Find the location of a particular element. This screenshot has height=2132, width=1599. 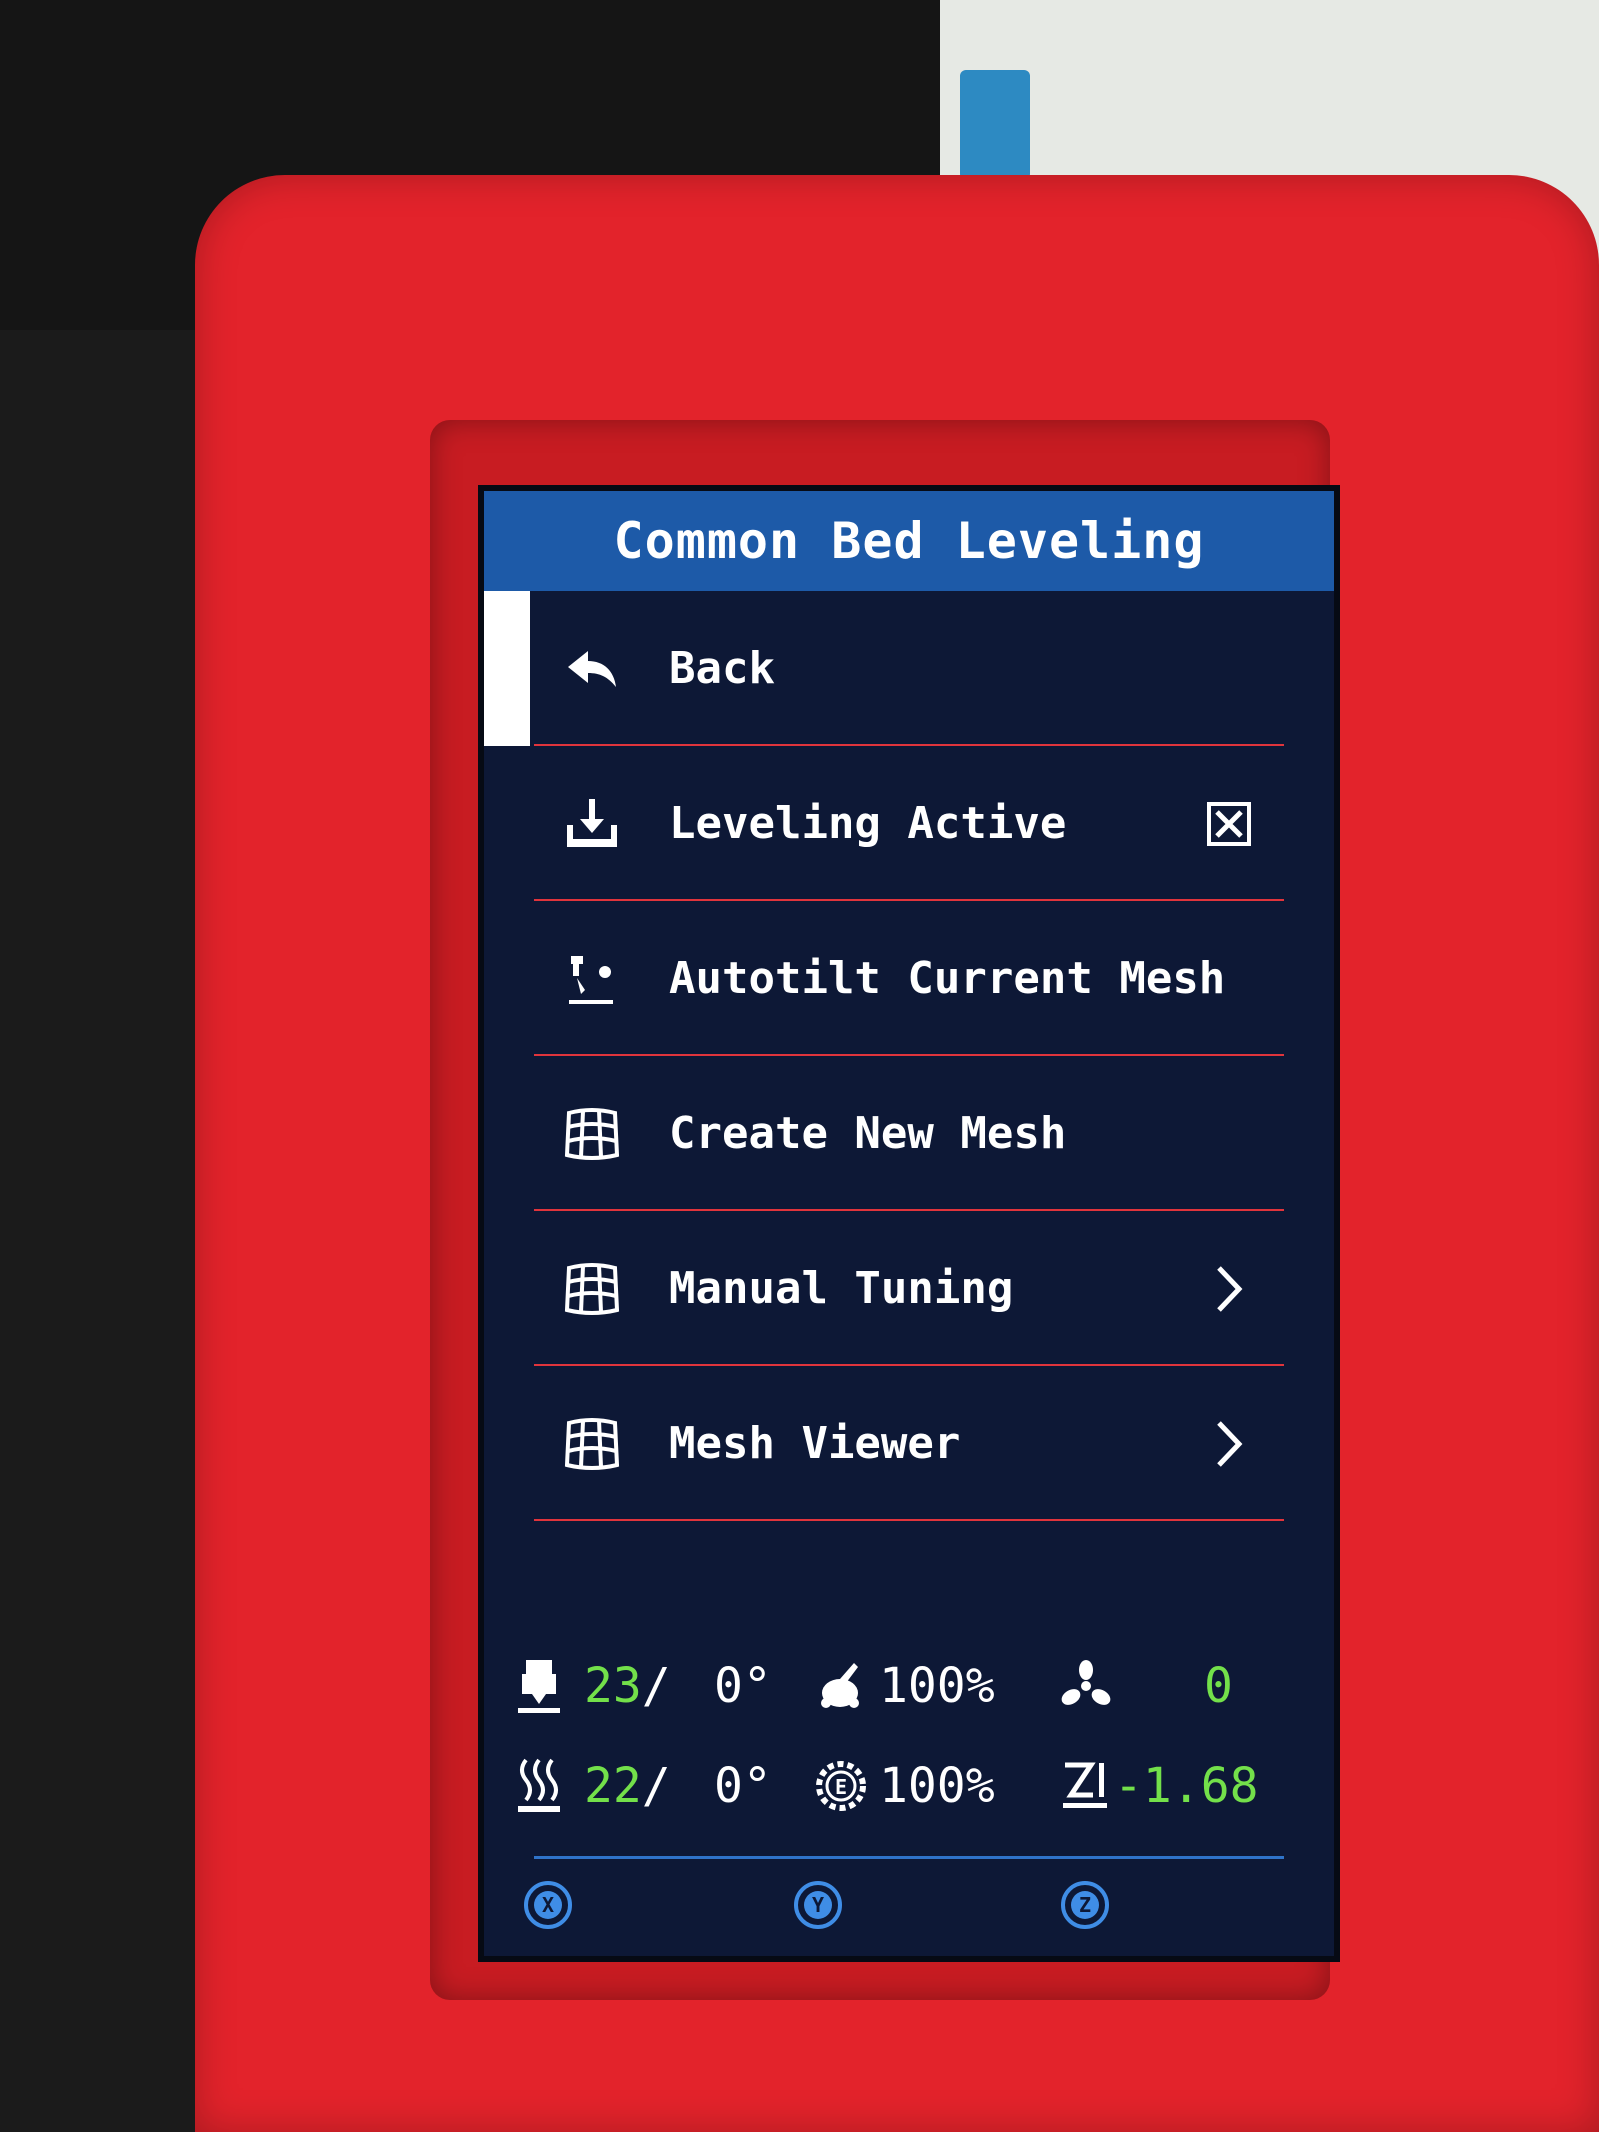

z-offset-value: -1.68 is located at coordinates (1186, 1786).